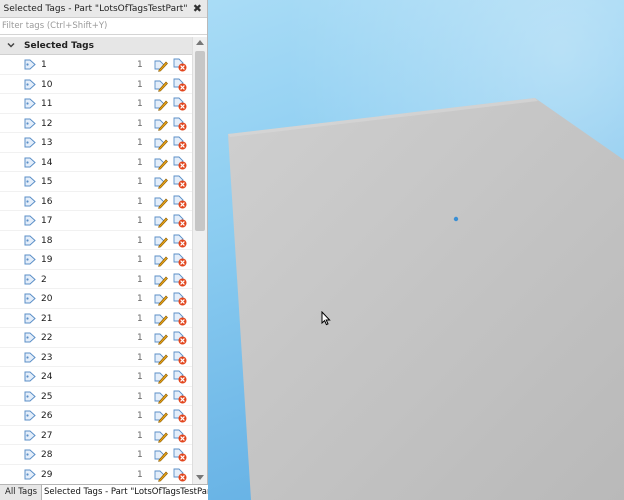 The image size is (624, 500). Describe the element at coordinates (96, 84) in the screenshot. I see `tag-row: 10 1` at that location.